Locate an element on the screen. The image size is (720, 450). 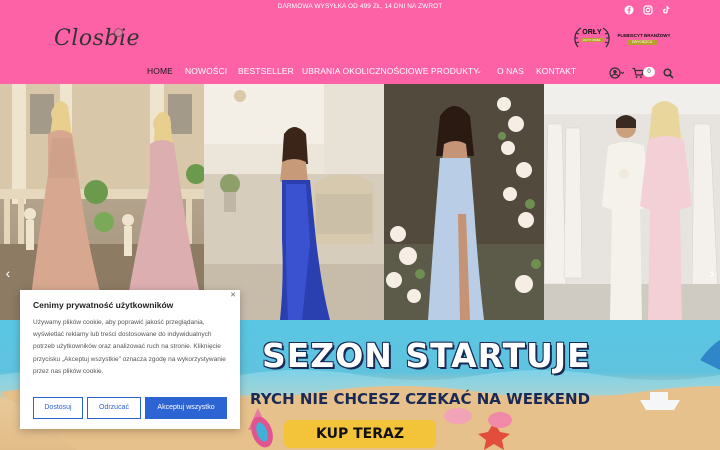
close-icon: ✕ is located at coordinates (233, 295).